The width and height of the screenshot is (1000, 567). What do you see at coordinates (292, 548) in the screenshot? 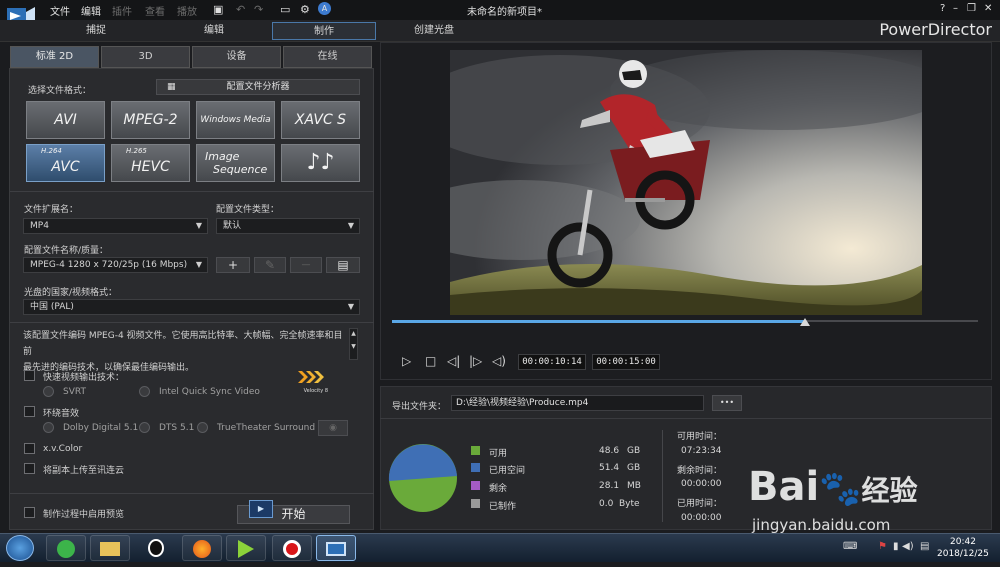
I see `taskbar-recorder-icon` at bounding box center [292, 548].